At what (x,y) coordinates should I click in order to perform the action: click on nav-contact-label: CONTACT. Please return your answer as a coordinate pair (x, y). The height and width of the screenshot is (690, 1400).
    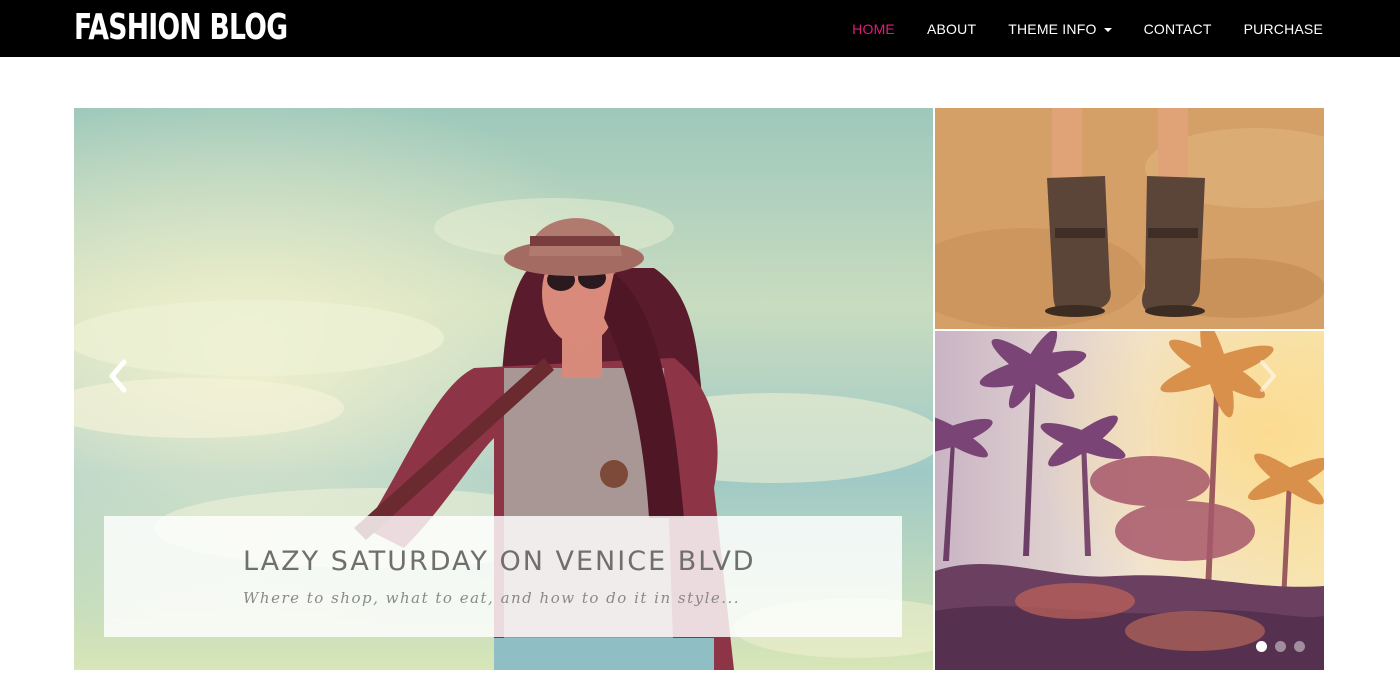
    Looking at the image, I should click on (1177, 28).